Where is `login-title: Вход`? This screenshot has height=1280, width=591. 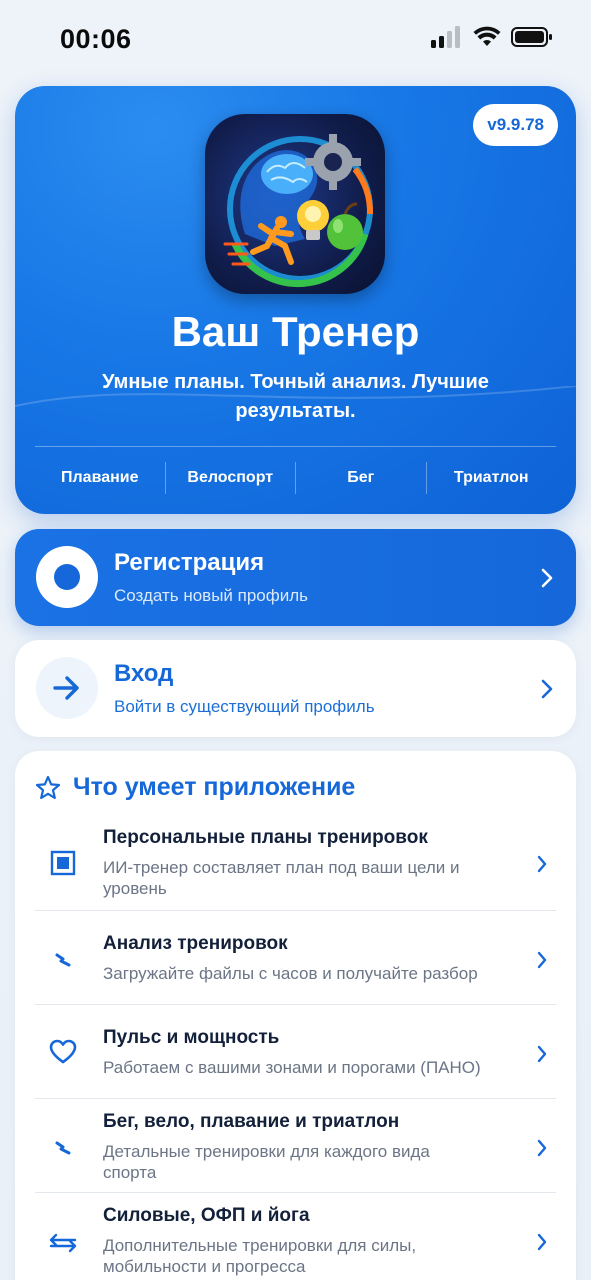
login-title: Вход is located at coordinates (144, 673).